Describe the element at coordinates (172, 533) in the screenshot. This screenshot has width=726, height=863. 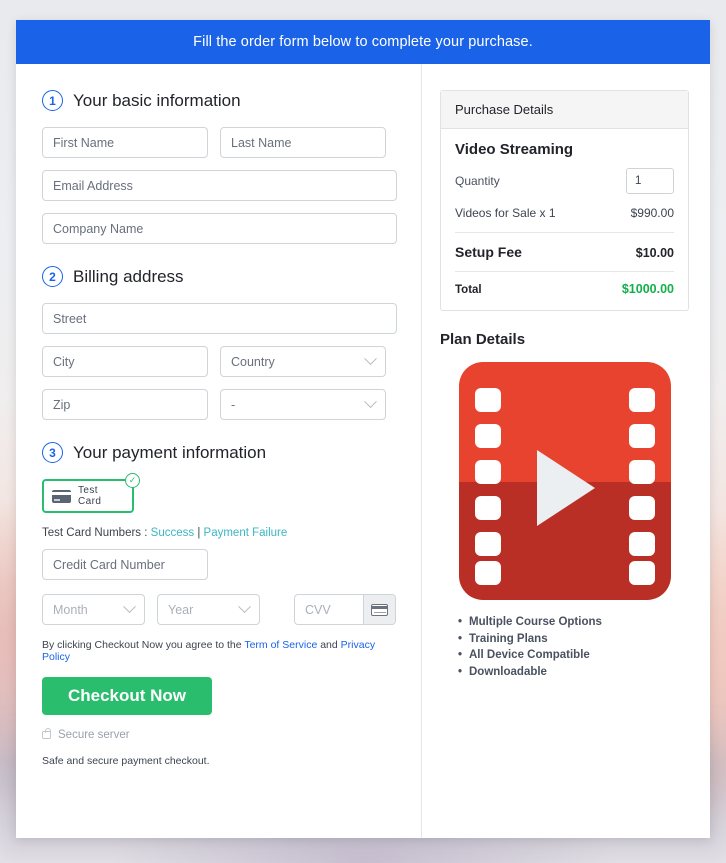
I see `test-card-success-link: Success` at that location.